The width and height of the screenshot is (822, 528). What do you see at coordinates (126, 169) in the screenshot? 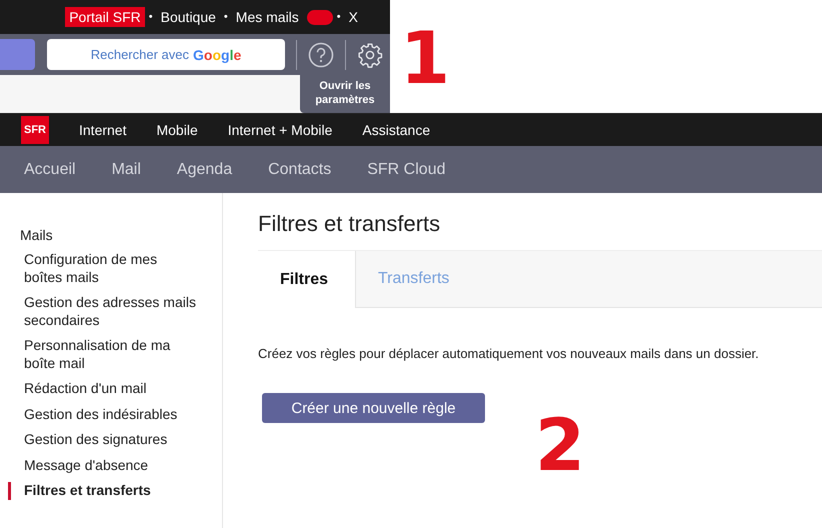
I see `nav-tab: Mail` at bounding box center [126, 169].